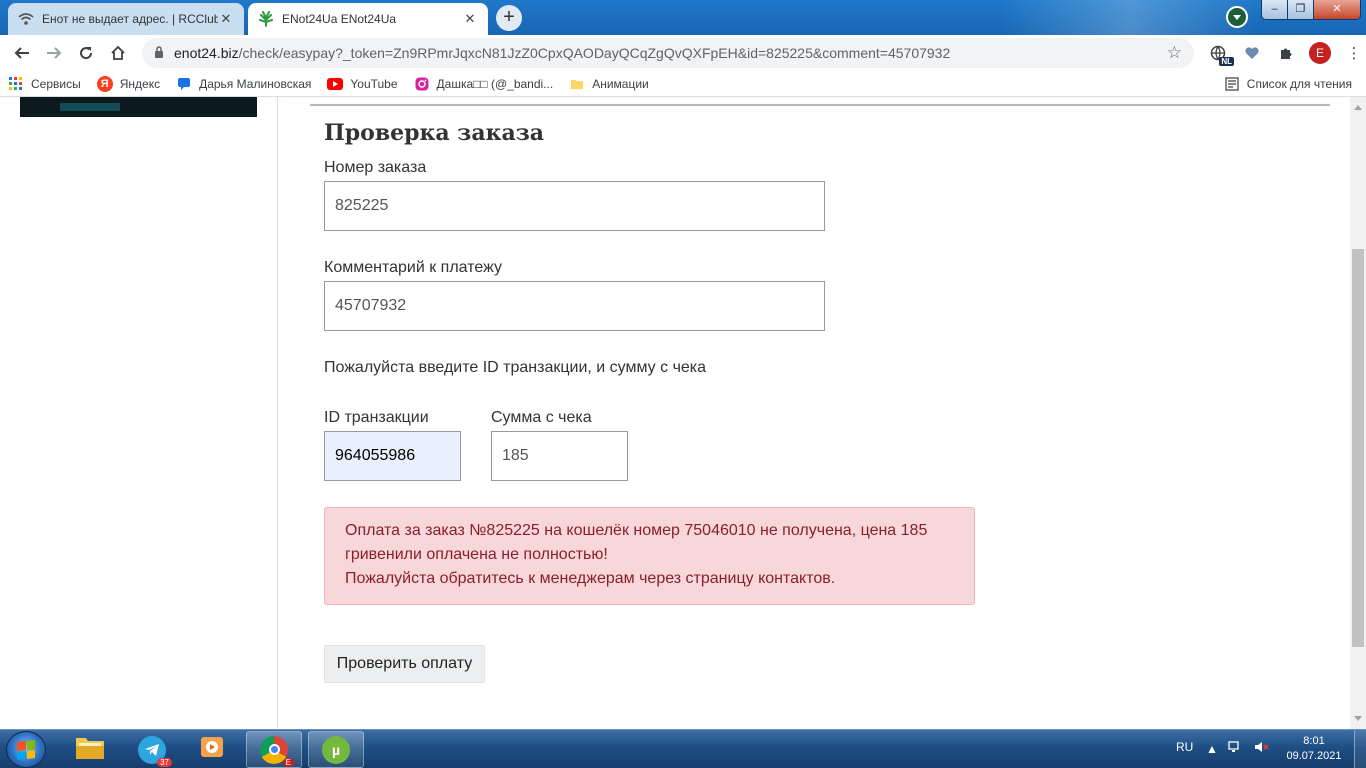  I want to click on extensions-area: NL E ⋮, so click(1285, 53).